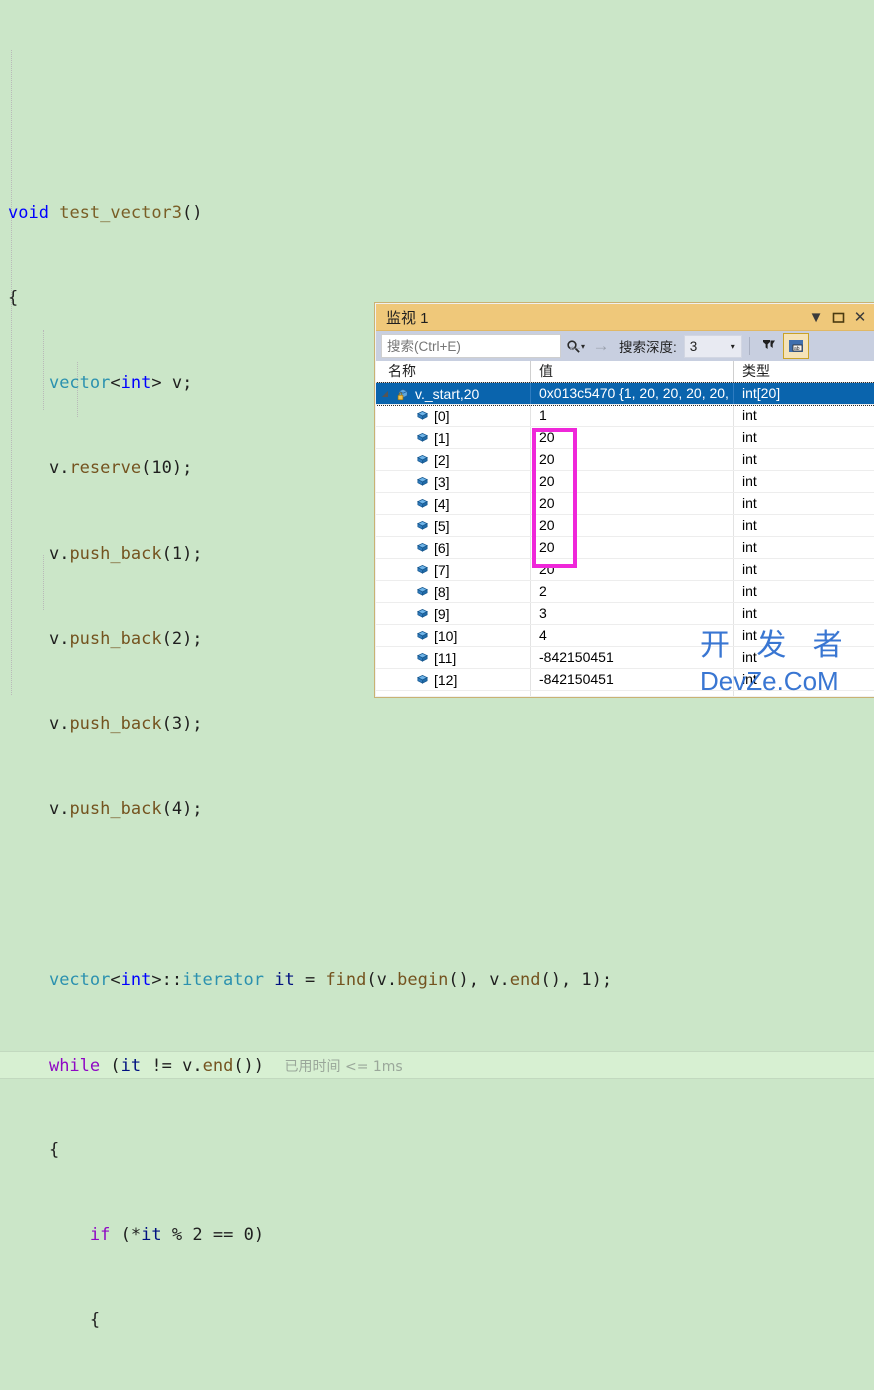 This screenshot has width=874, height=1390. Describe the element at coordinates (453, 481) in the screenshot. I see `watch-row-name-cell: [3]` at that location.